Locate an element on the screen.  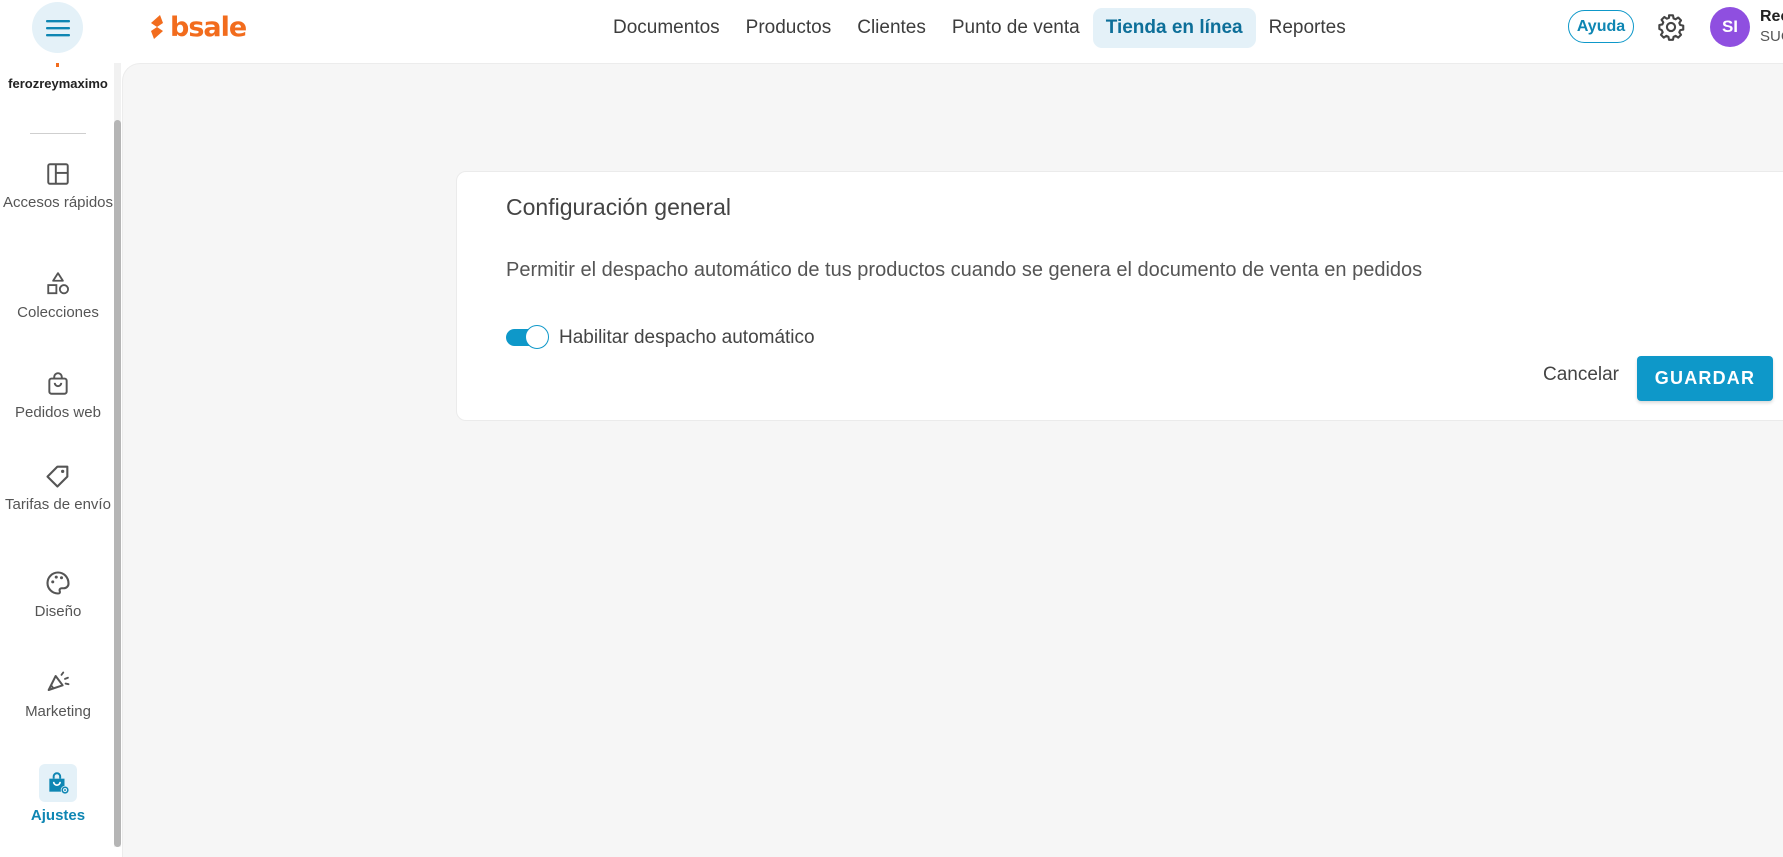
hamburger-icon is located at coordinates (57, 27).